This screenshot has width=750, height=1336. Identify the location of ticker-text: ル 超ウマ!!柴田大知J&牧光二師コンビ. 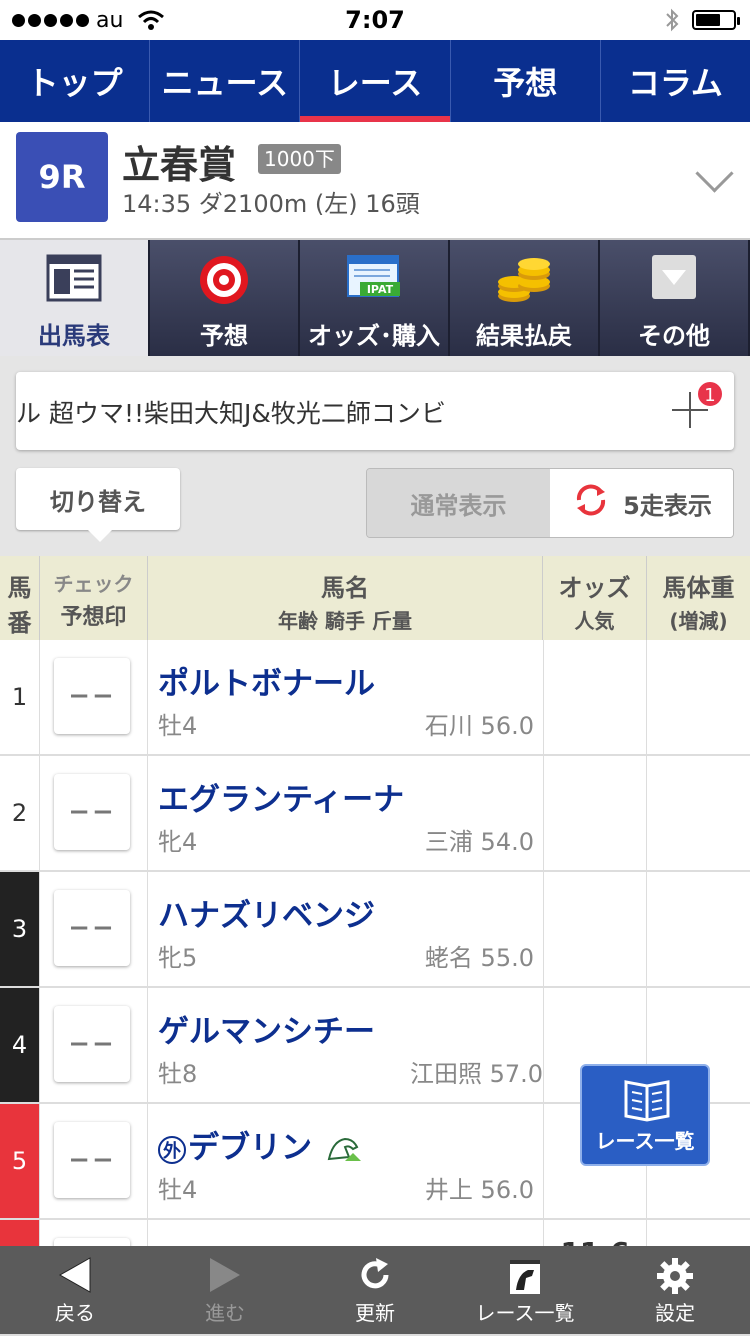
(231, 413).